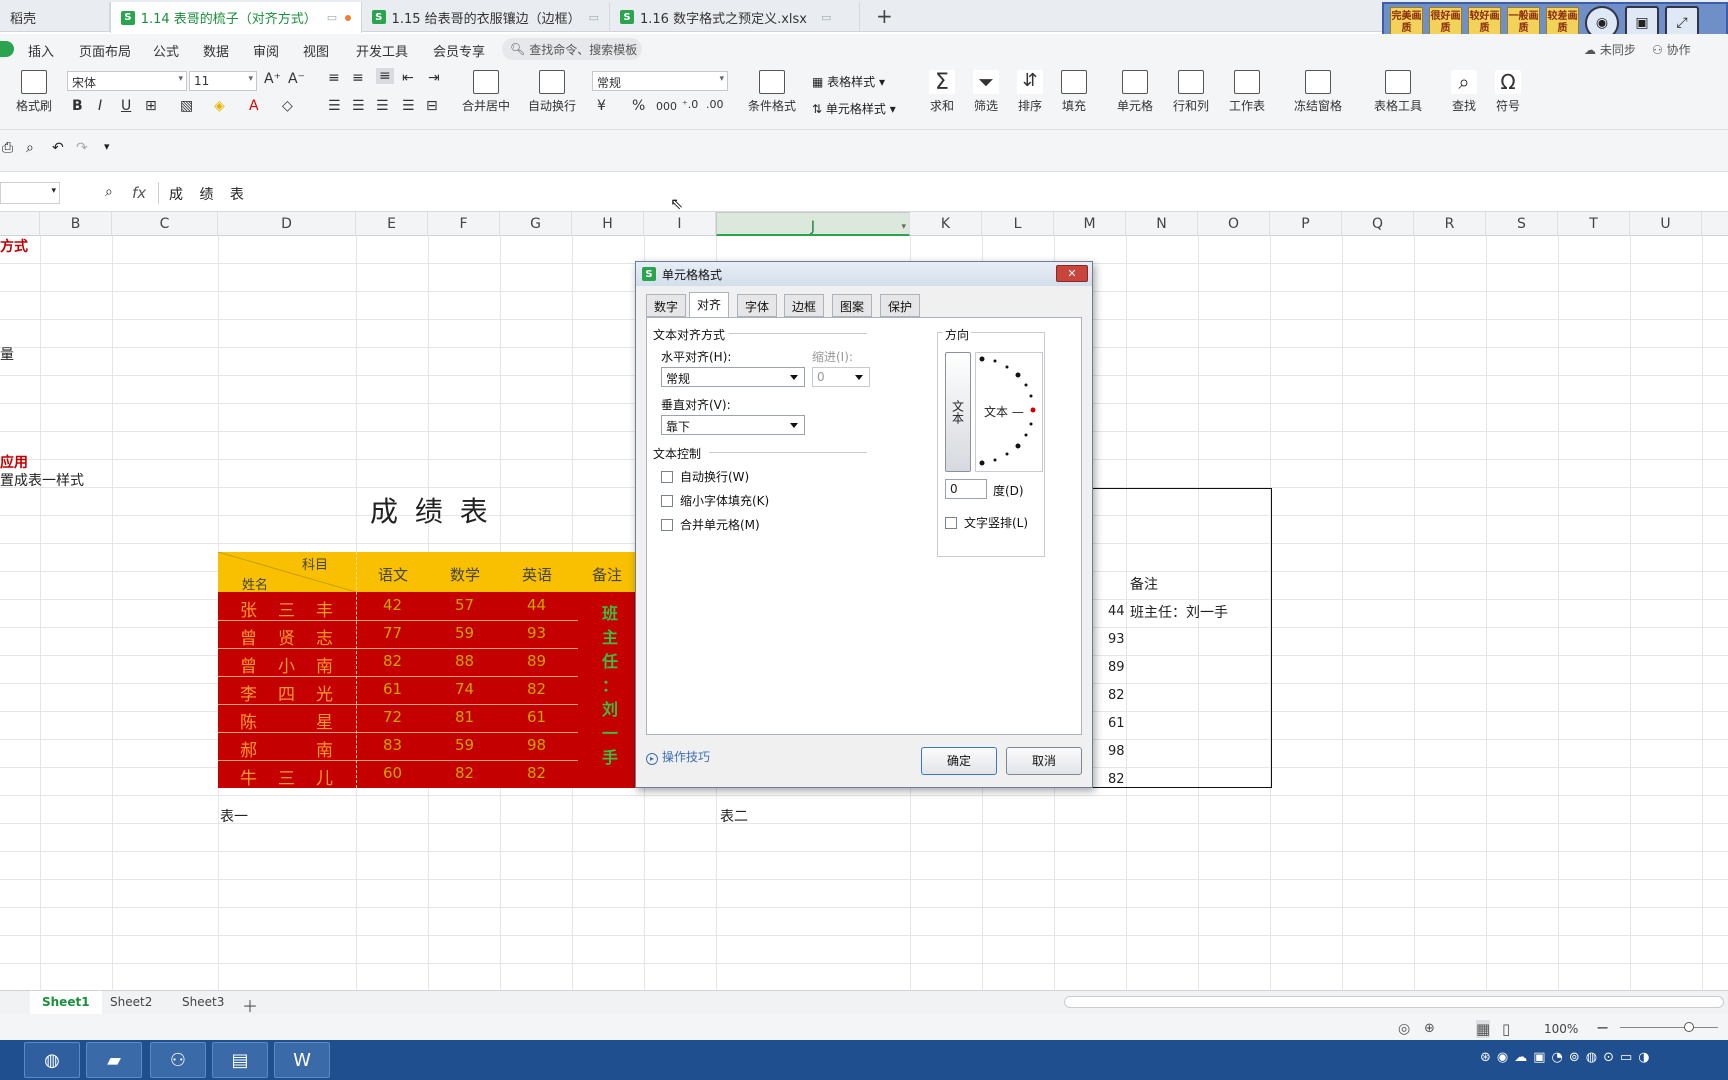  What do you see at coordinates (536, 224) in the screenshot?
I see `column-header: G` at bounding box center [536, 224].